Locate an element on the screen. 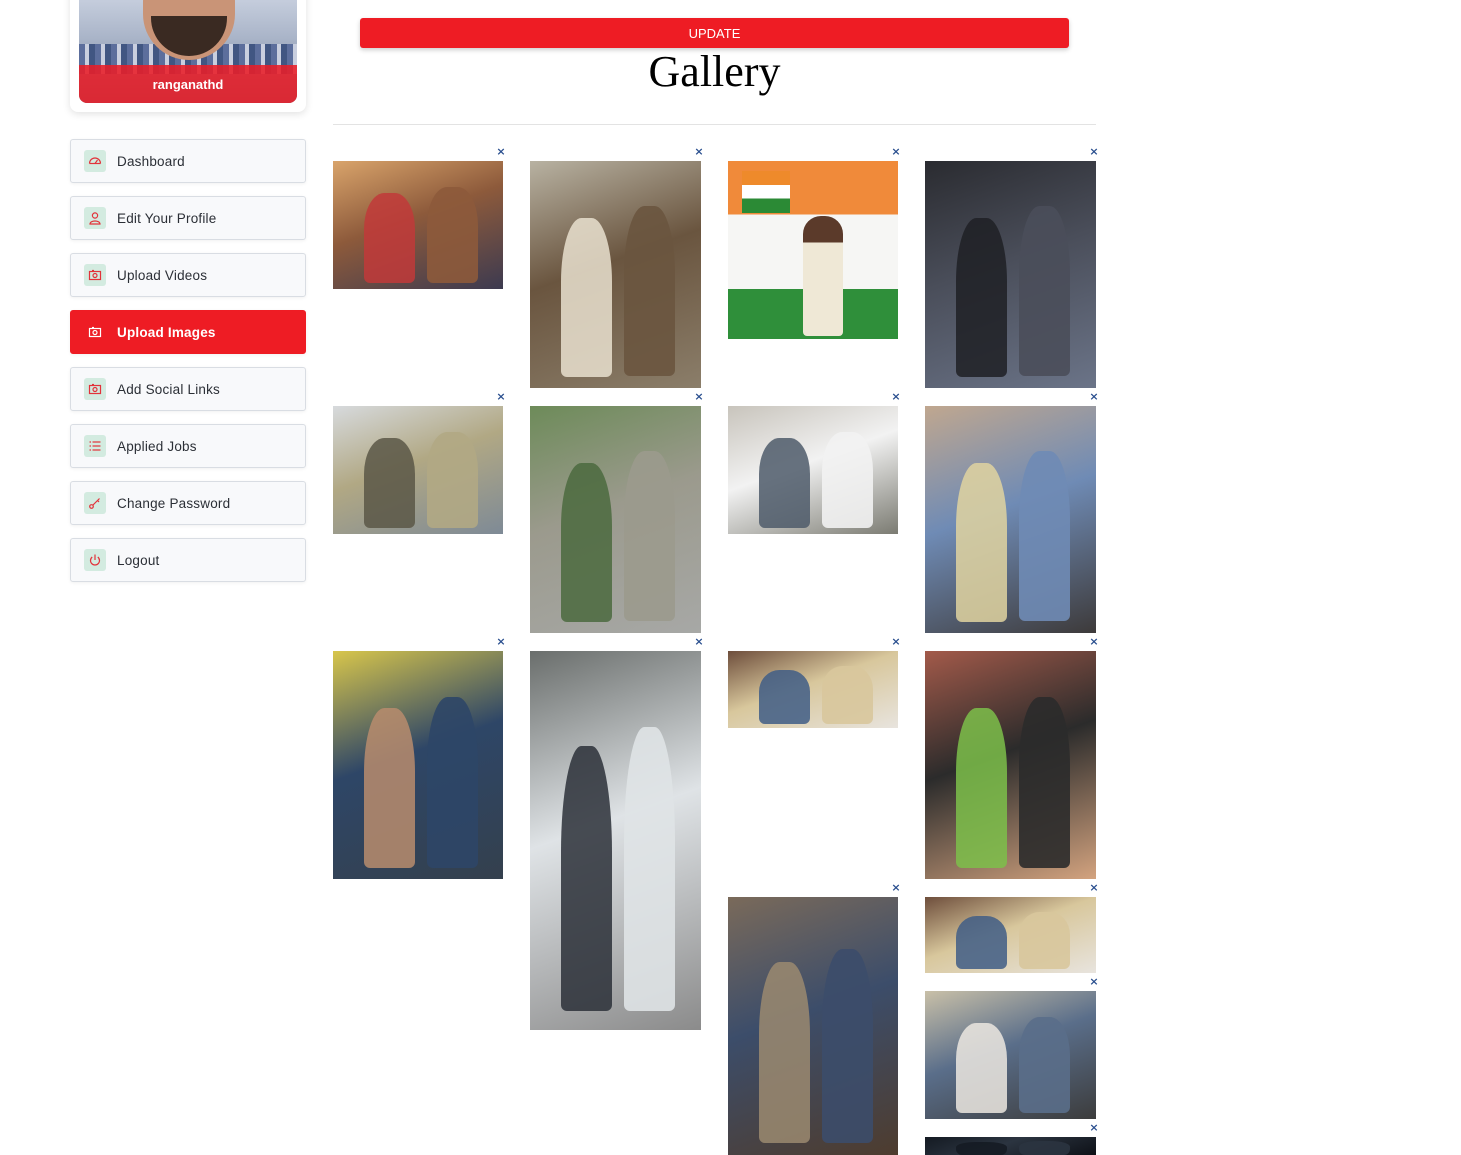 The height and width of the screenshot is (1155, 1461). profile-username: ranganathd is located at coordinates (188, 84).